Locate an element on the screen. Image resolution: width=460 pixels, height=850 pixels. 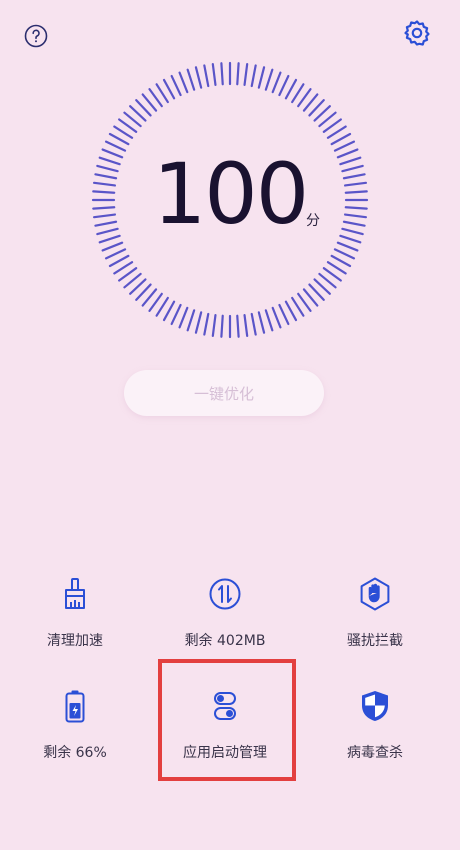
optimize-button-label: 一键优化 is located at coordinates (223, 393).